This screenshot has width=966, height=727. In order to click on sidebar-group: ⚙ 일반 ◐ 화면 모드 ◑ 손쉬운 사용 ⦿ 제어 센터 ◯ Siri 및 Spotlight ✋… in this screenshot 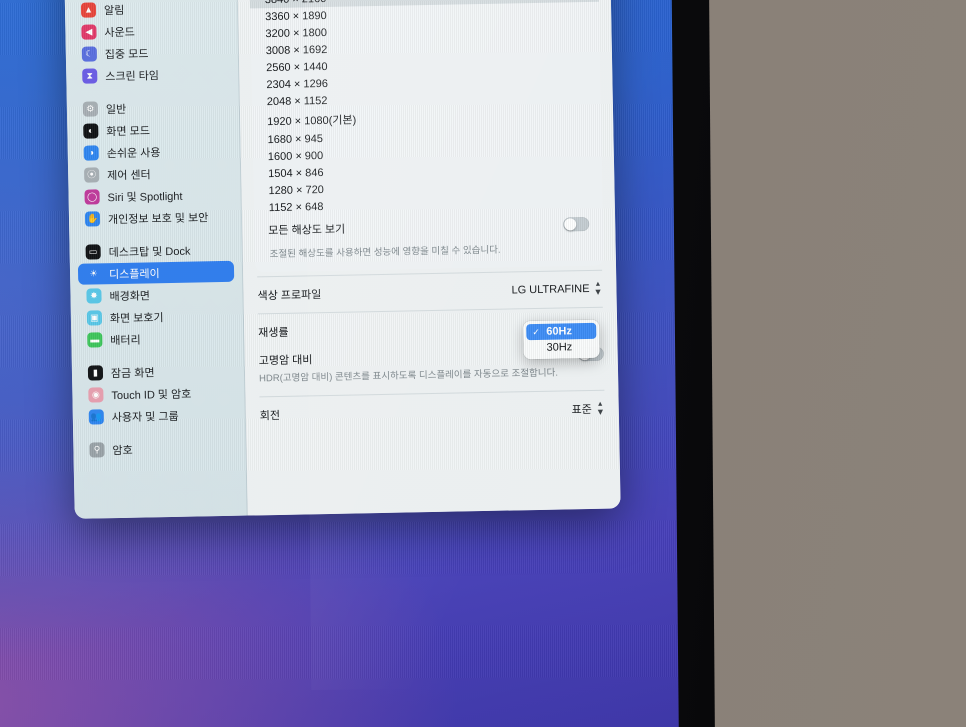, I will do `click(154, 166)`.